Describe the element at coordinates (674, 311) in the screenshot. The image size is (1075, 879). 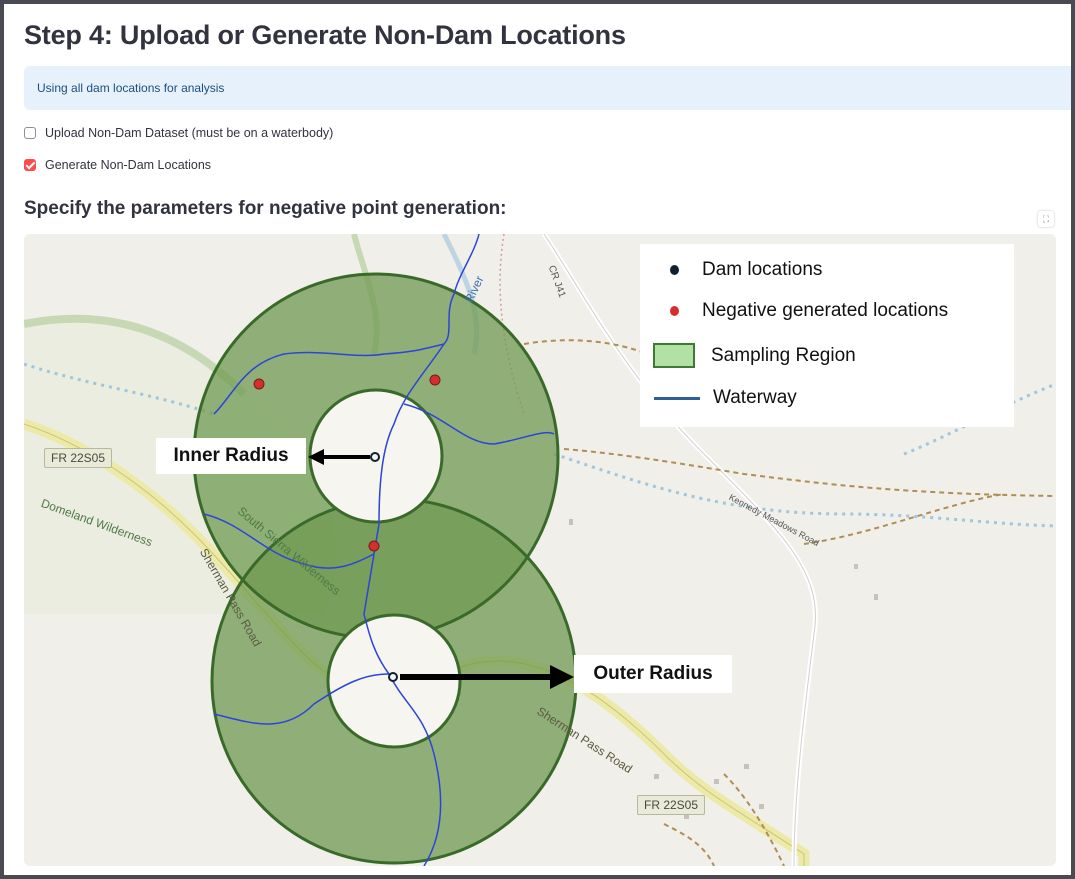
I see `negative-marker-icon` at that location.